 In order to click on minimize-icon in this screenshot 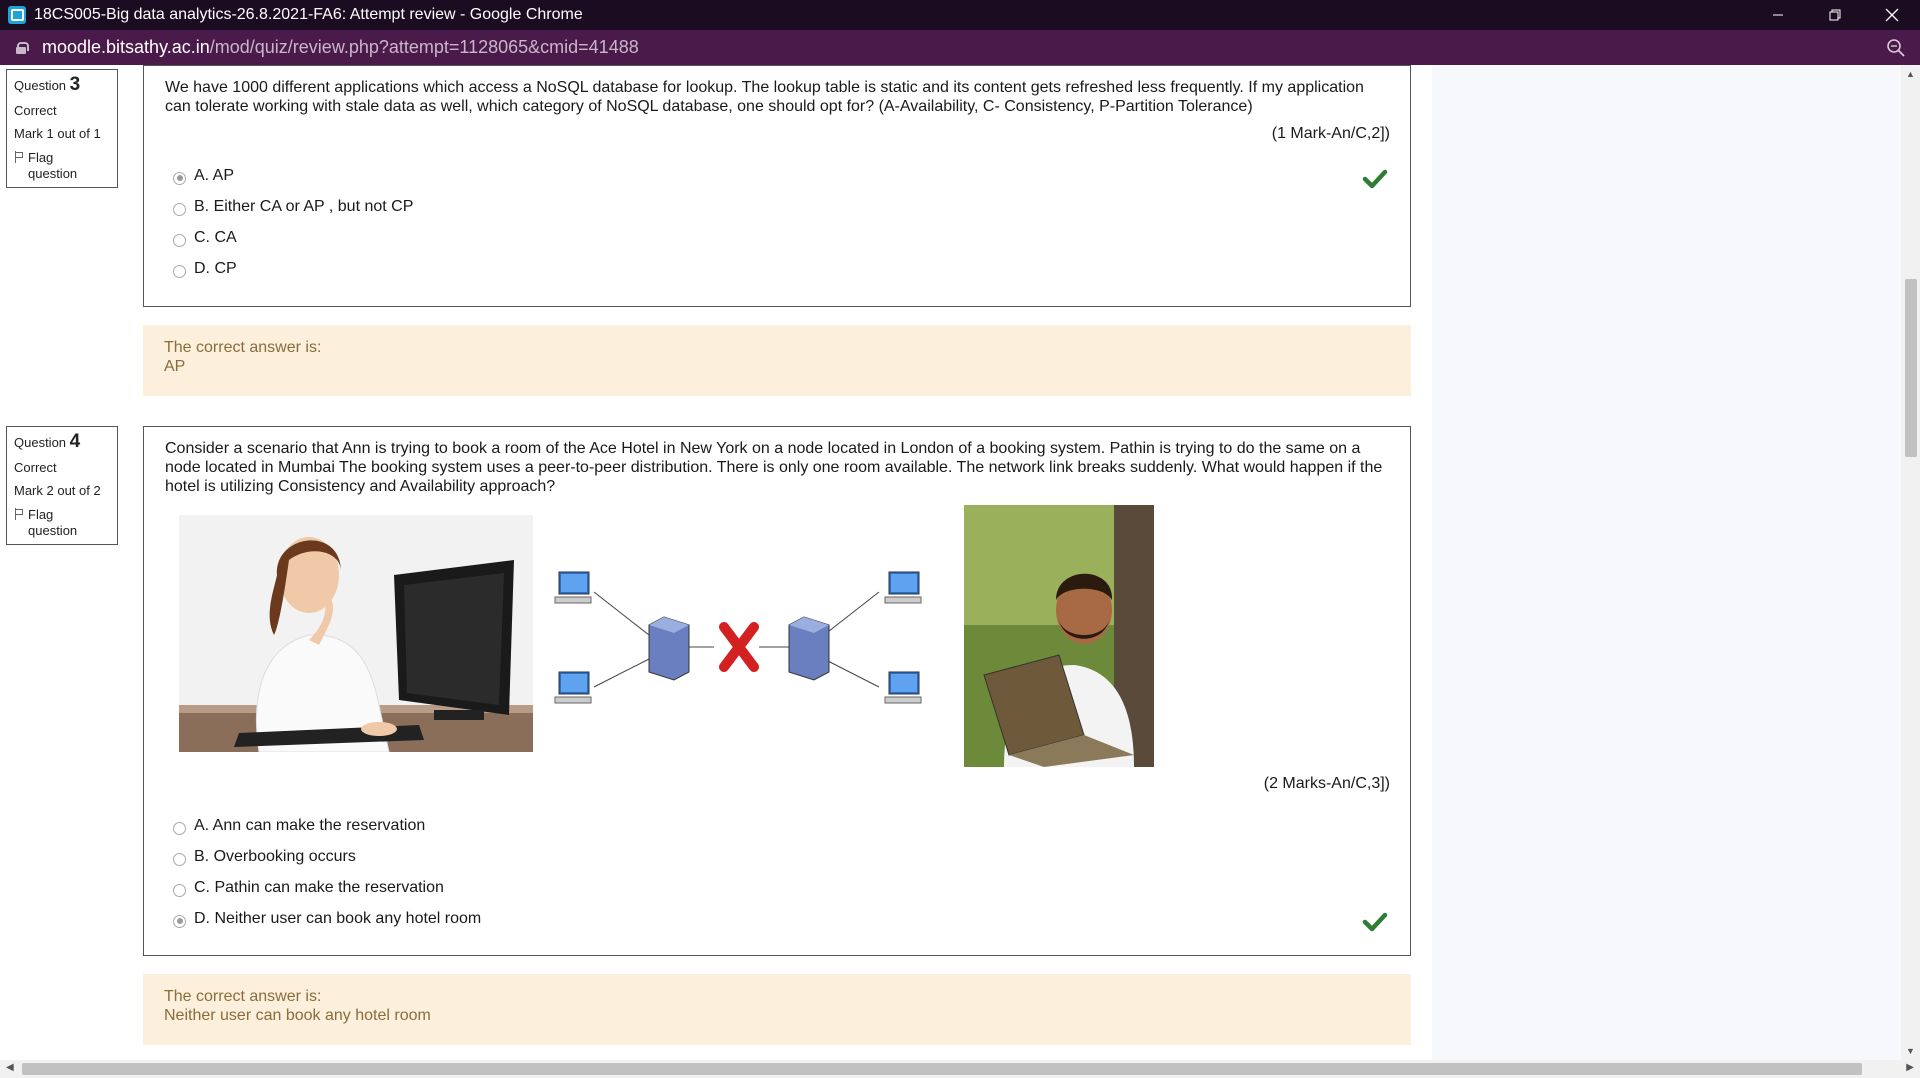, I will do `click(1777, 15)`.